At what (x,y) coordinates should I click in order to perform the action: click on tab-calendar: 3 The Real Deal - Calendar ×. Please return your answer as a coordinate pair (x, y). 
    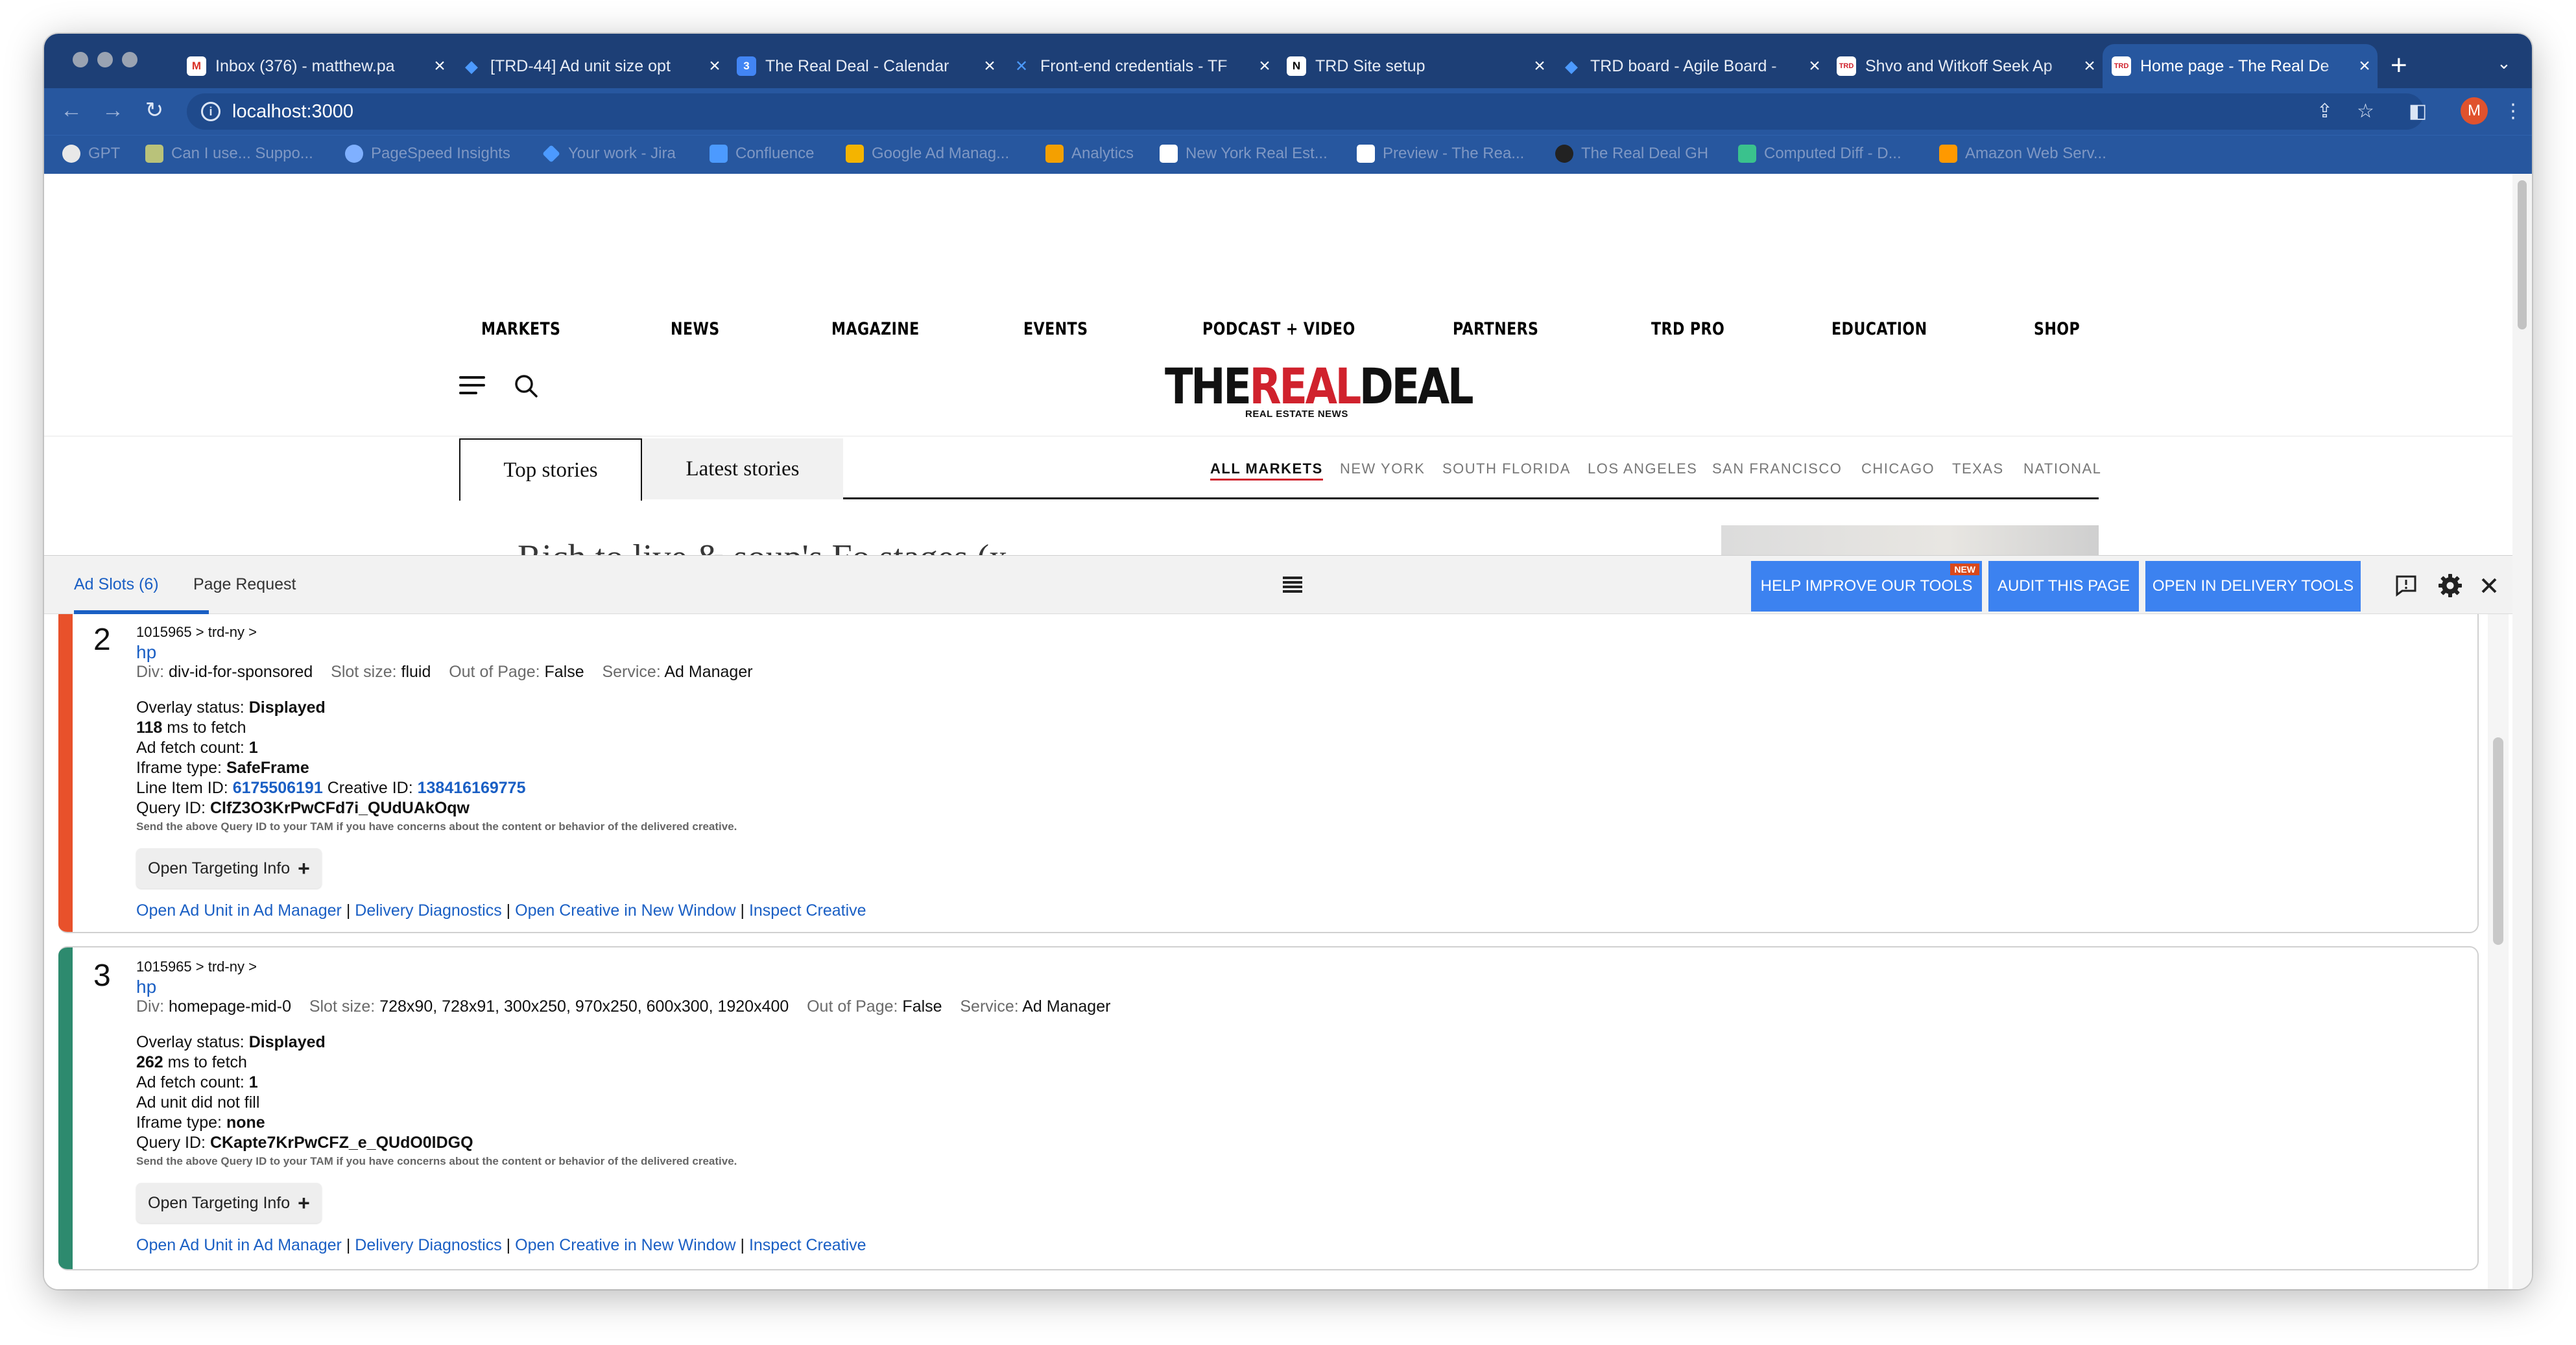
    Looking at the image, I should click on (865, 66).